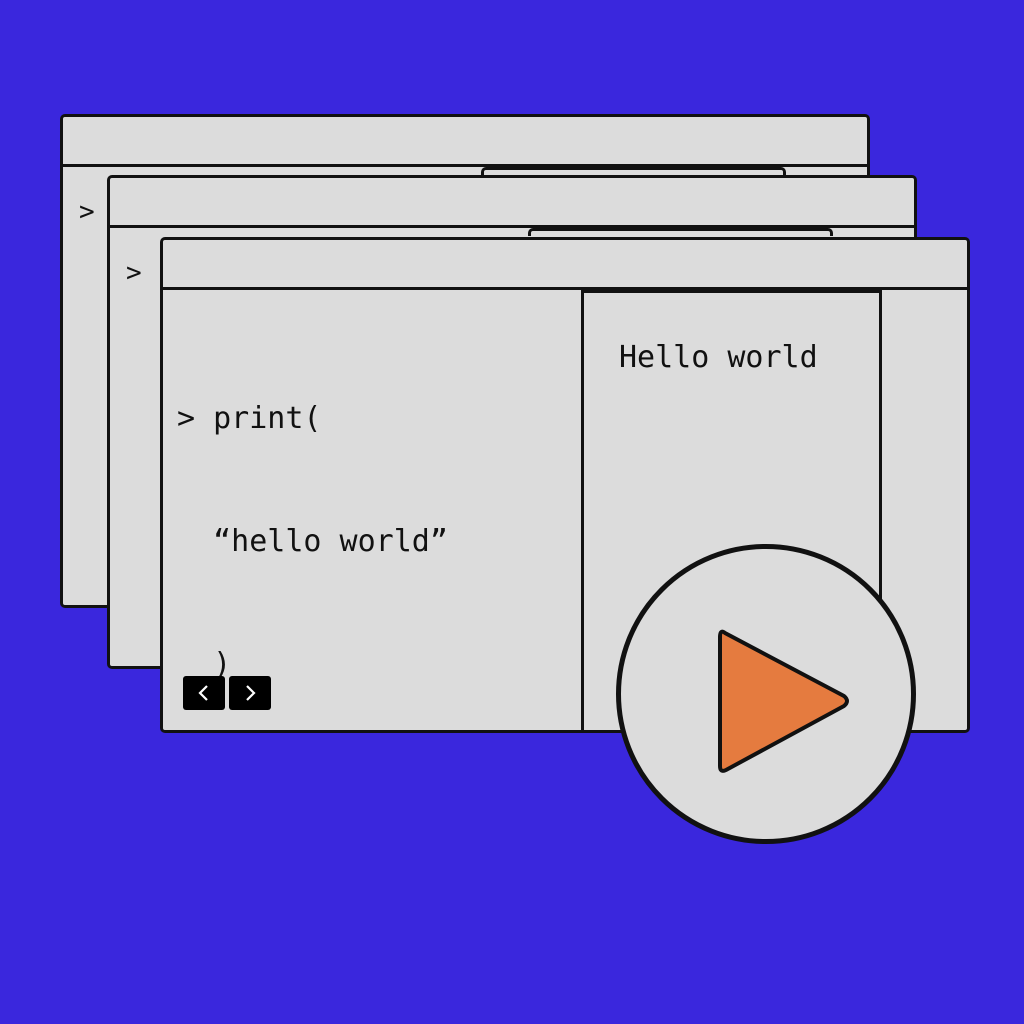  Describe the element at coordinates (134, 273) in the screenshot. I see `back-window-2-prompt: >` at that location.